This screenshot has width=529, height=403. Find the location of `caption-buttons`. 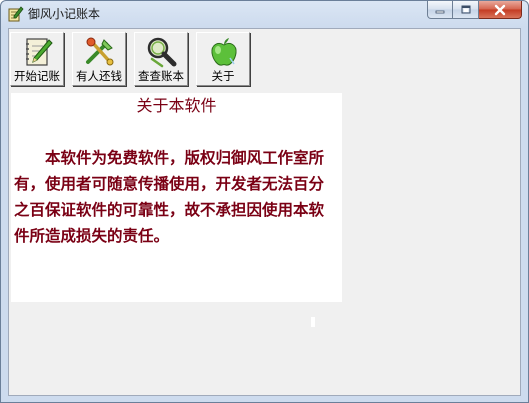

caption-buttons is located at coordinates (474, 11).